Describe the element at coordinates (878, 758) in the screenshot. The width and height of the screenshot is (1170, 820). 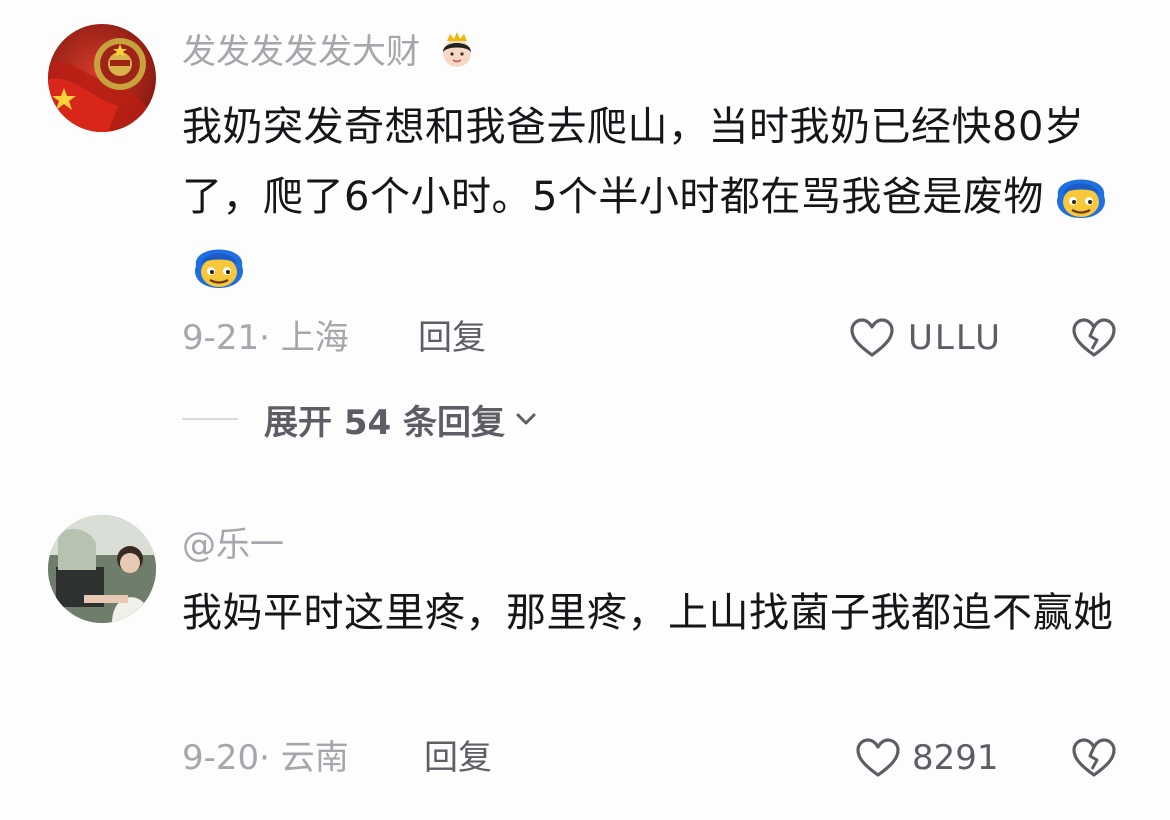
I see `heart-icon` at that location.